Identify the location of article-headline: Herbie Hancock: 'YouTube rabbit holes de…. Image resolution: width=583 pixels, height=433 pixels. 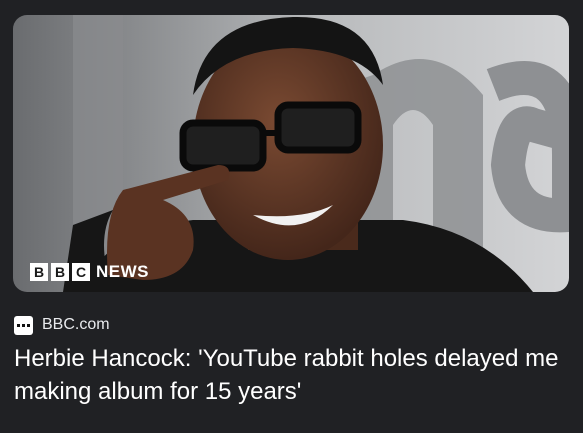
(289, 375).